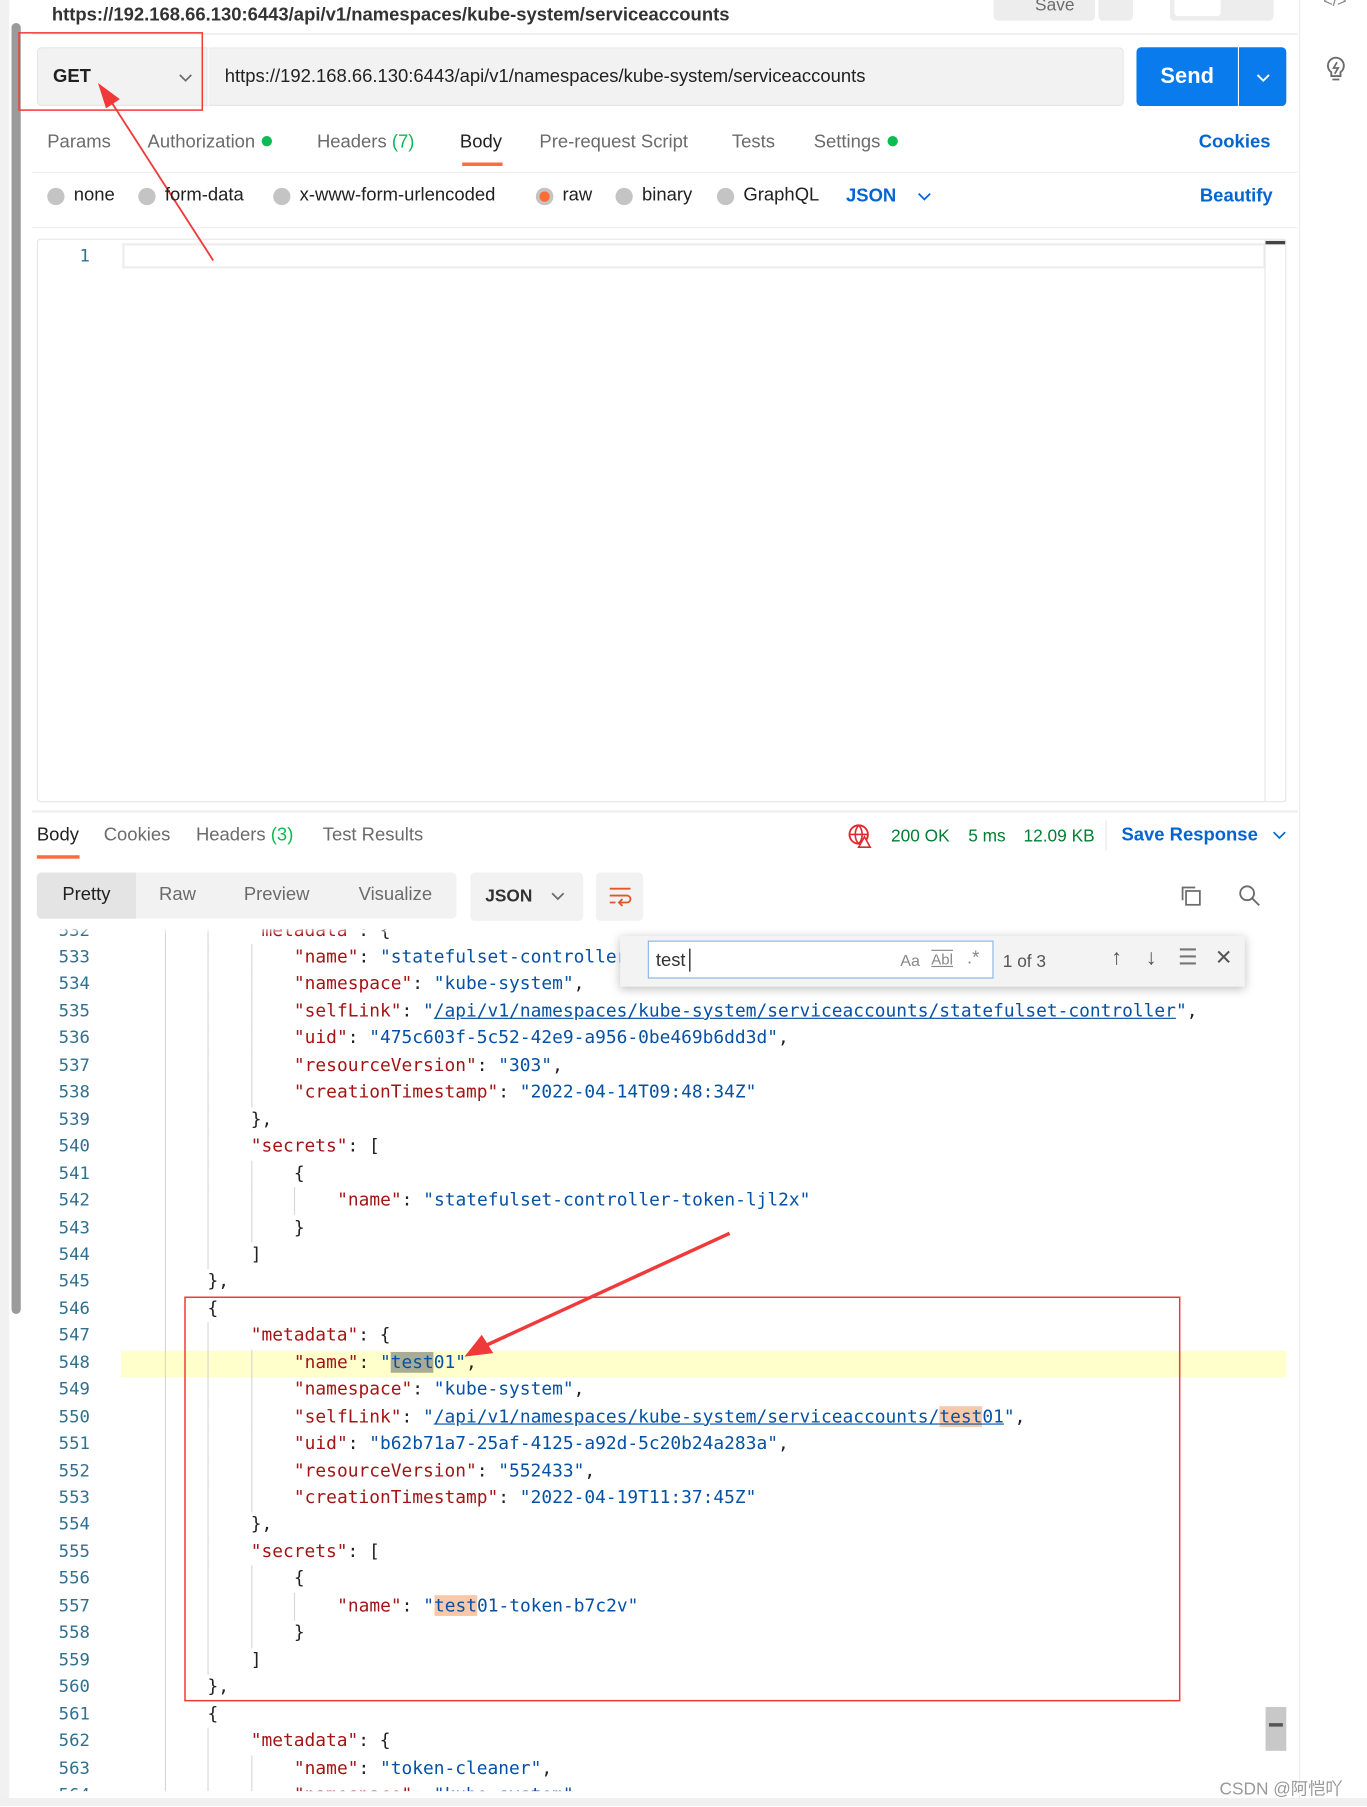 Image resolution: width=1367 pixels, height=1807 pixels. I want to click on view-mode-label: Preview, so click(276, 895).